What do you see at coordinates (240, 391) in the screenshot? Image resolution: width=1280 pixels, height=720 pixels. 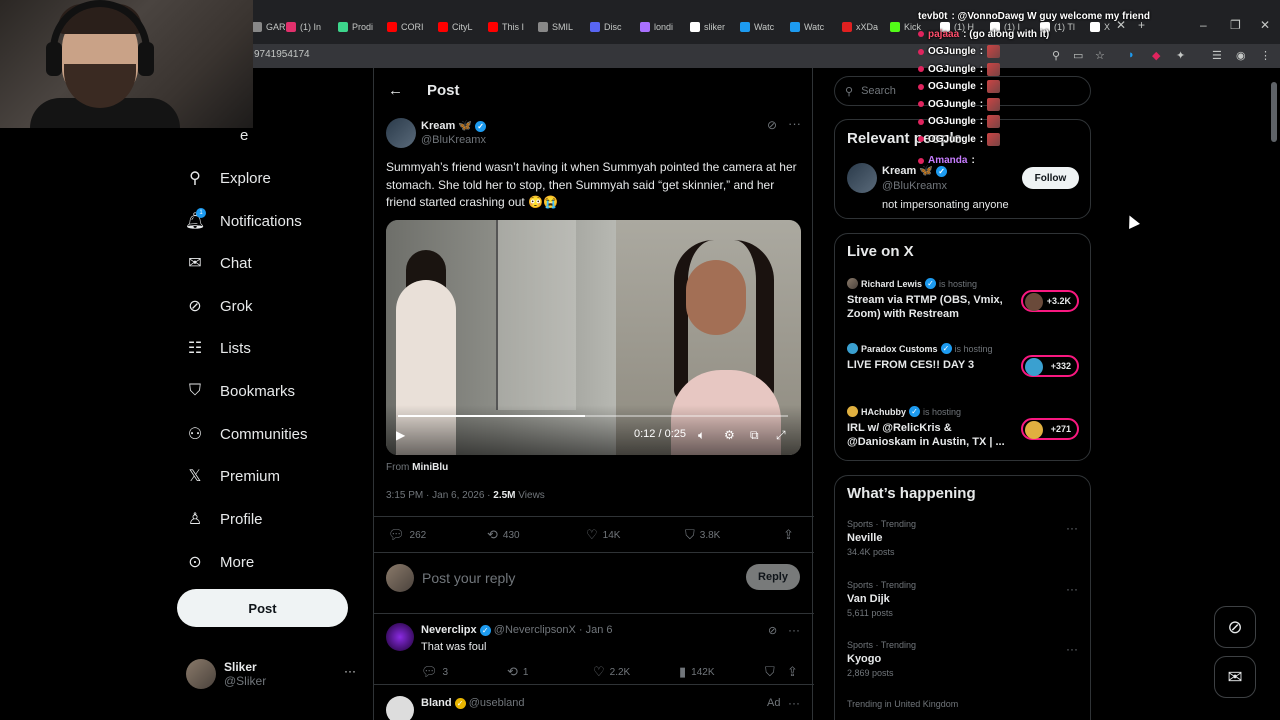 I see `nav-bookmarks: ⛉ Bookmarks` at bounding box center [240, 391].